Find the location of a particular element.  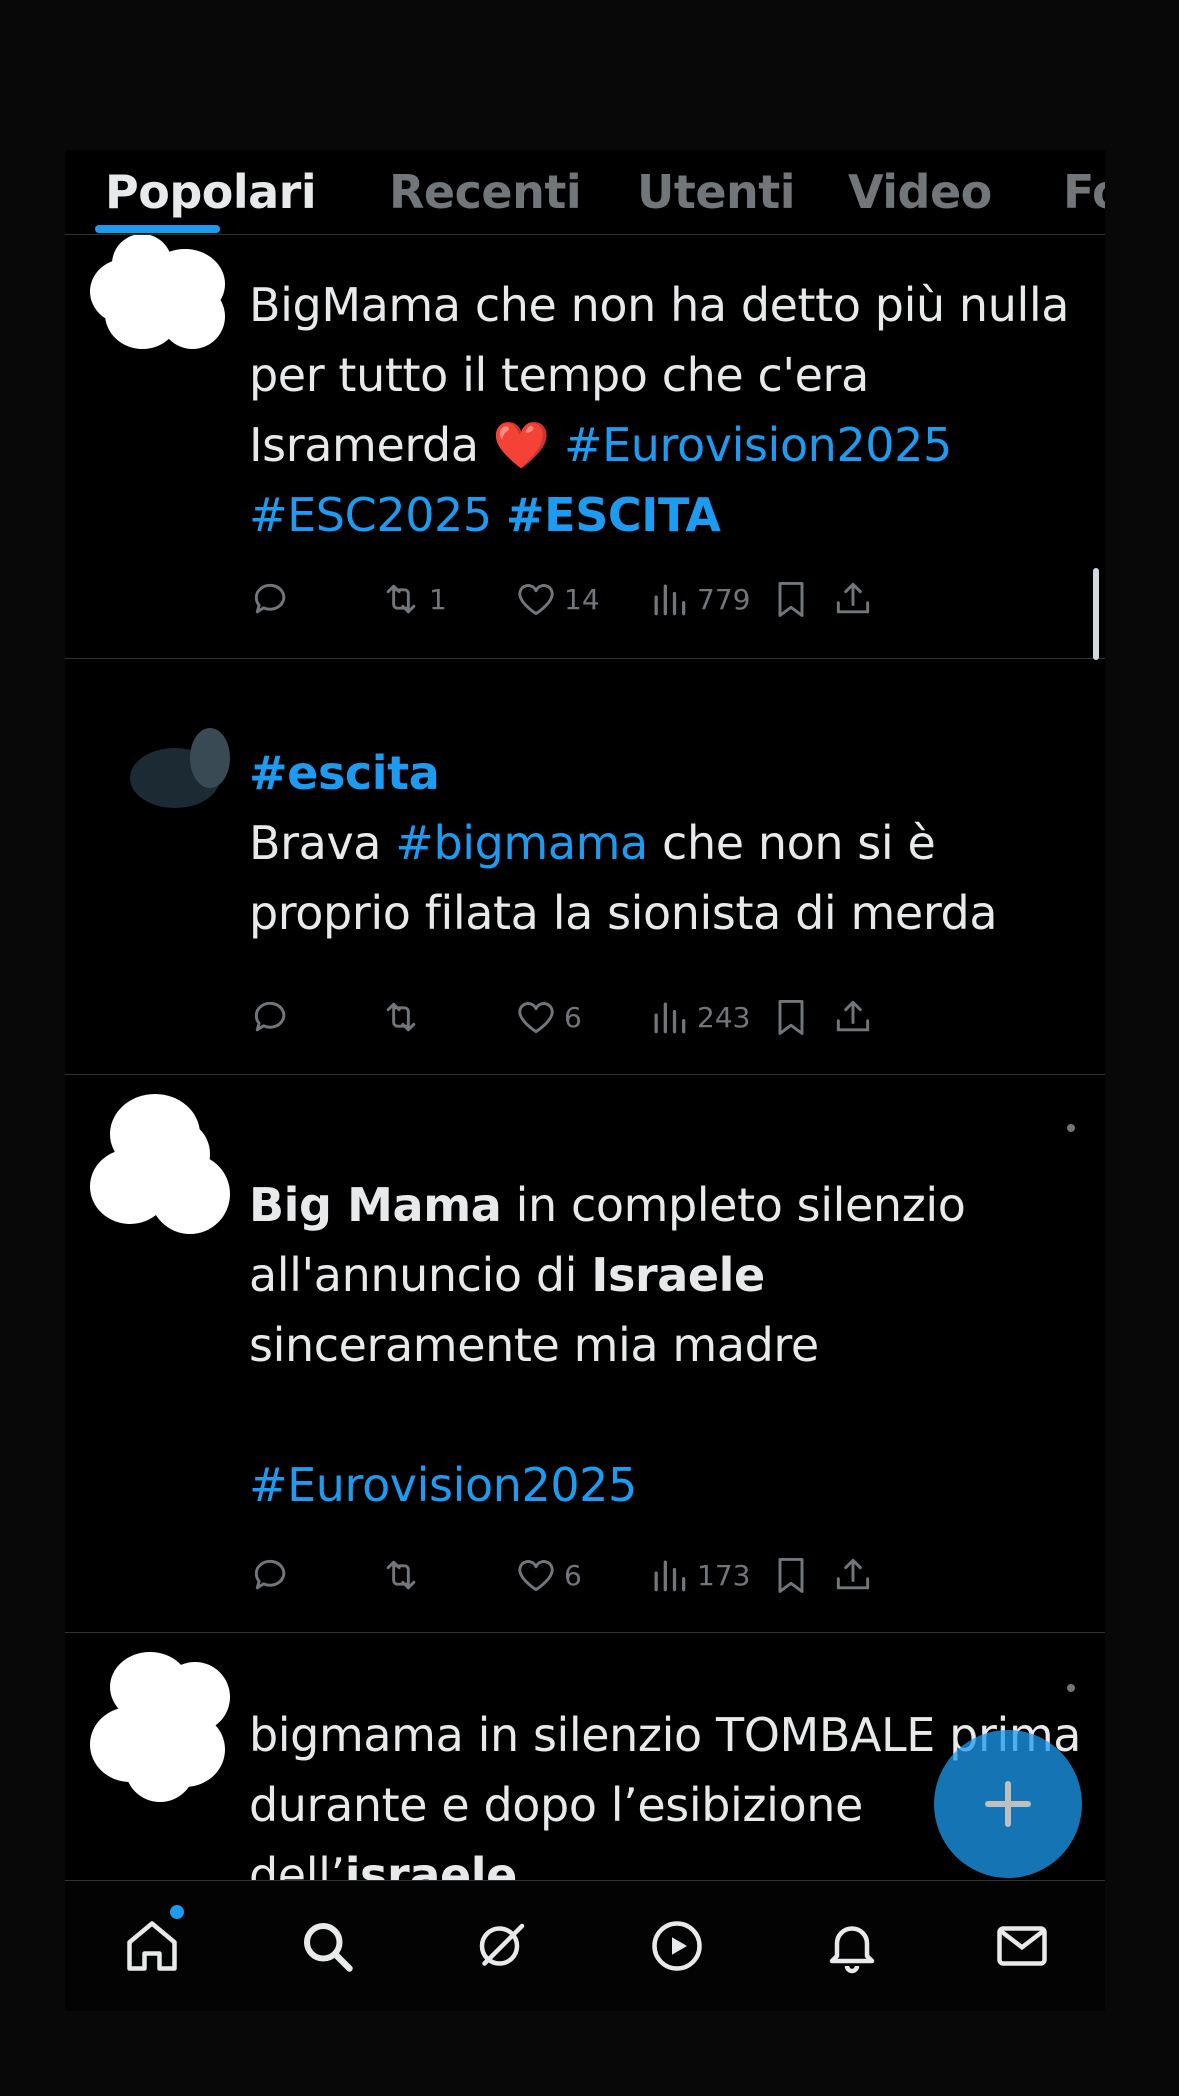

text-run: sinceramente mia madre is located at coordinates (534, 1345).